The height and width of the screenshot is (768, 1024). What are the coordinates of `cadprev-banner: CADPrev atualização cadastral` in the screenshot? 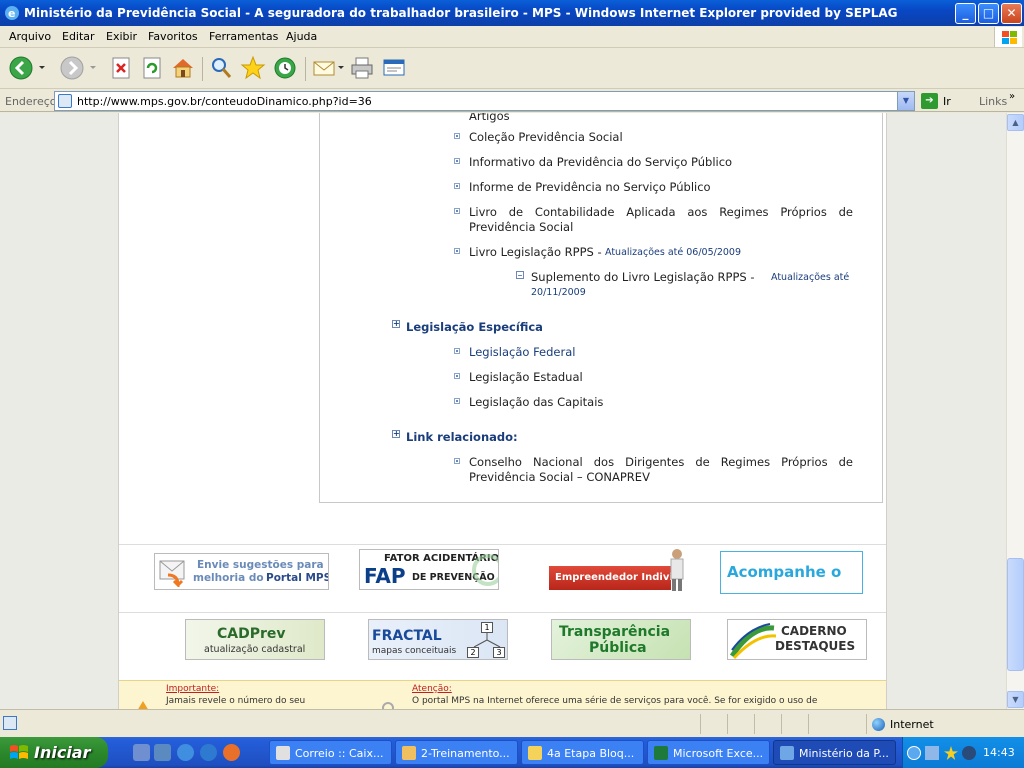 It's located at (255, 639).